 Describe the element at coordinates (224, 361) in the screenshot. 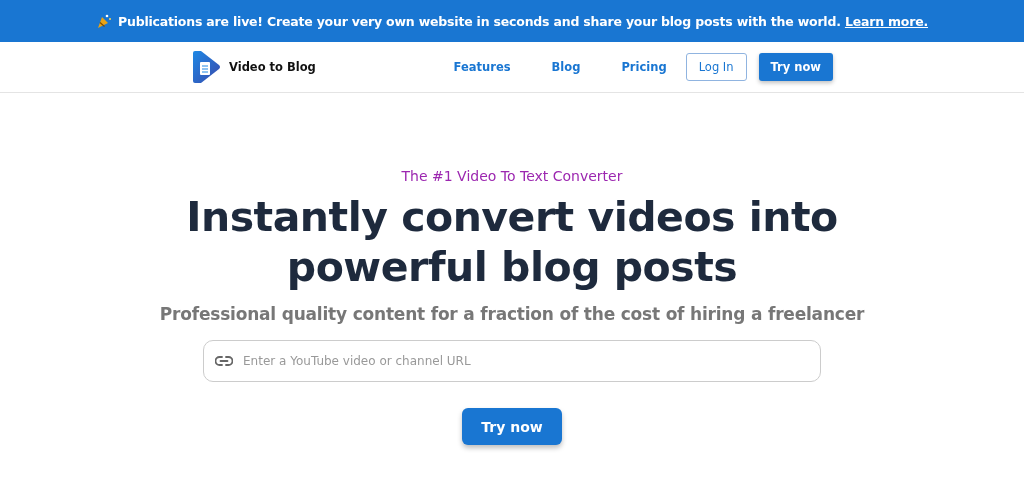

I see `link-icon` at that location.